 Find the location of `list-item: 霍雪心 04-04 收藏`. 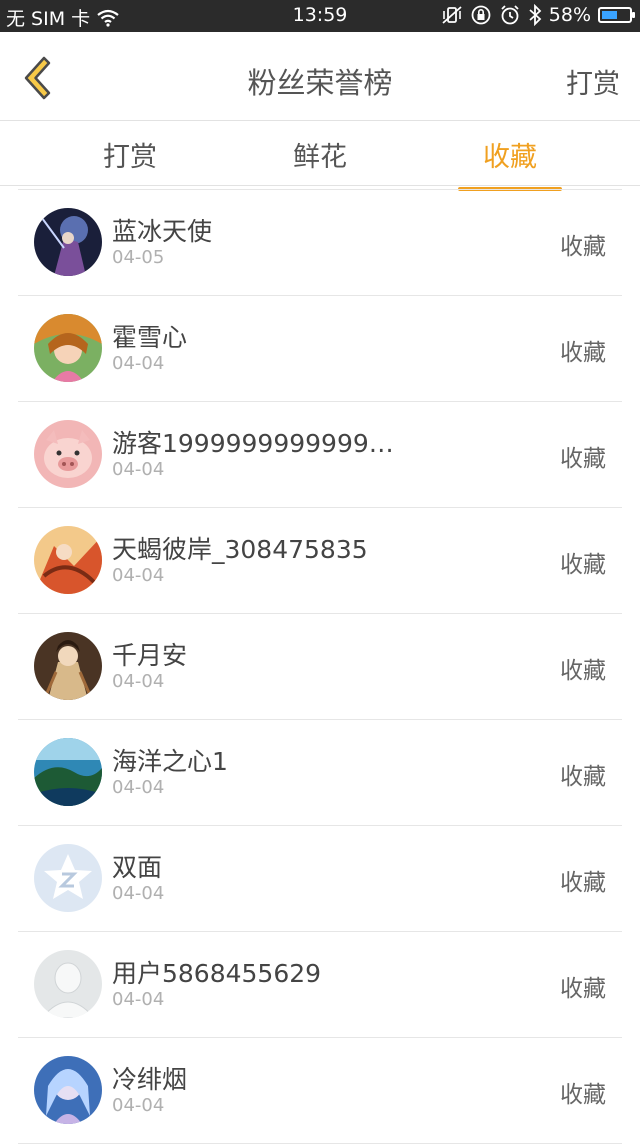

list-item: 霍雪心 04-04 收藏 is located at coordinates (320, 349).